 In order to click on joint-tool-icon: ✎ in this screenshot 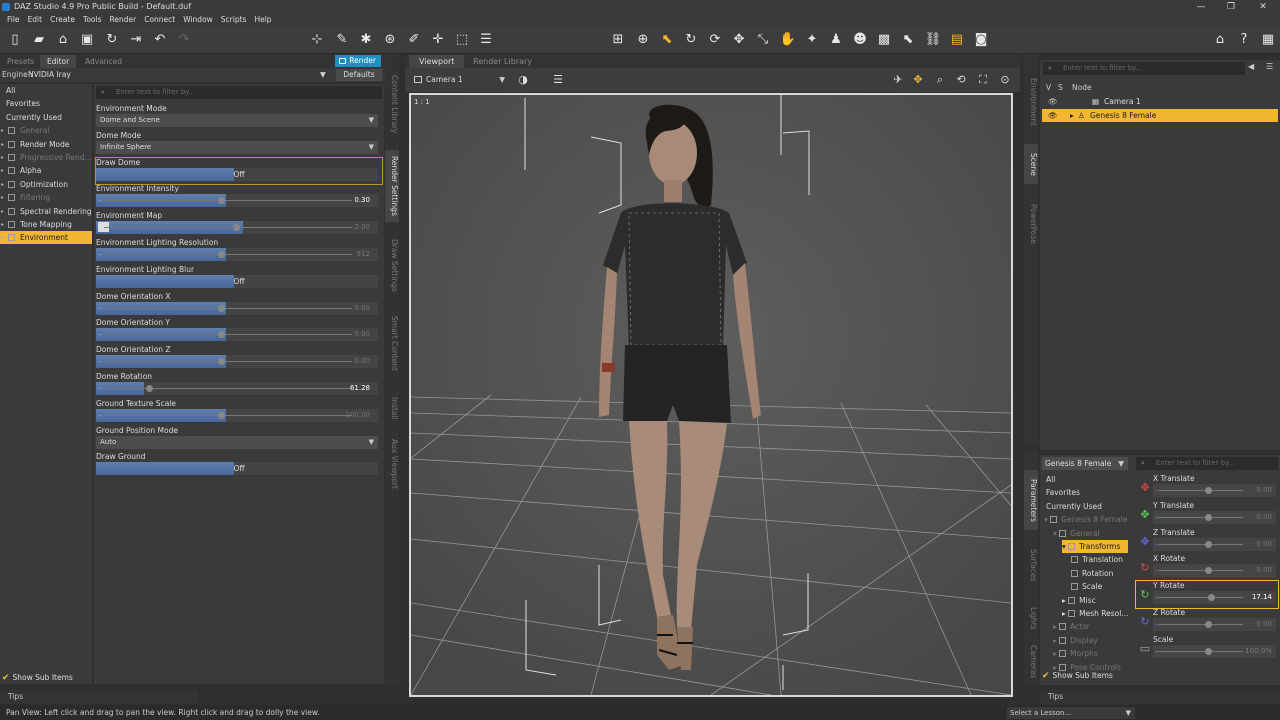, I will do `click(342, 40)`.